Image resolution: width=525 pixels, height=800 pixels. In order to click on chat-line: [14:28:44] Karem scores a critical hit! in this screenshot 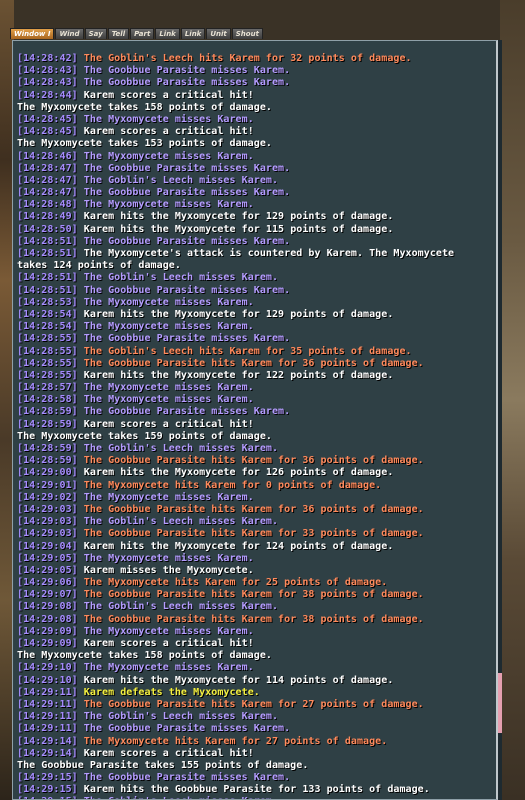, I will do `click(256, 96)`.